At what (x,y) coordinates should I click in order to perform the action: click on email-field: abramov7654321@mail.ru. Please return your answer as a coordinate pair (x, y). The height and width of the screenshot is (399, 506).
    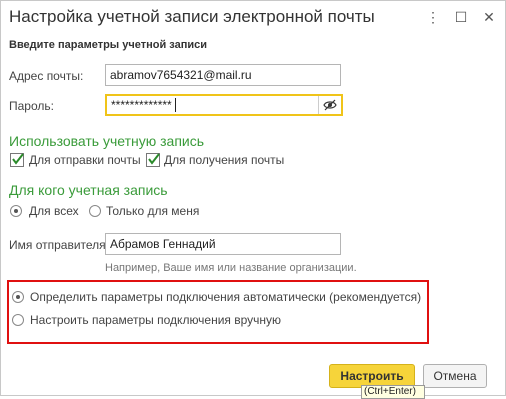
    Looking at the image, I should click on (223, 75).